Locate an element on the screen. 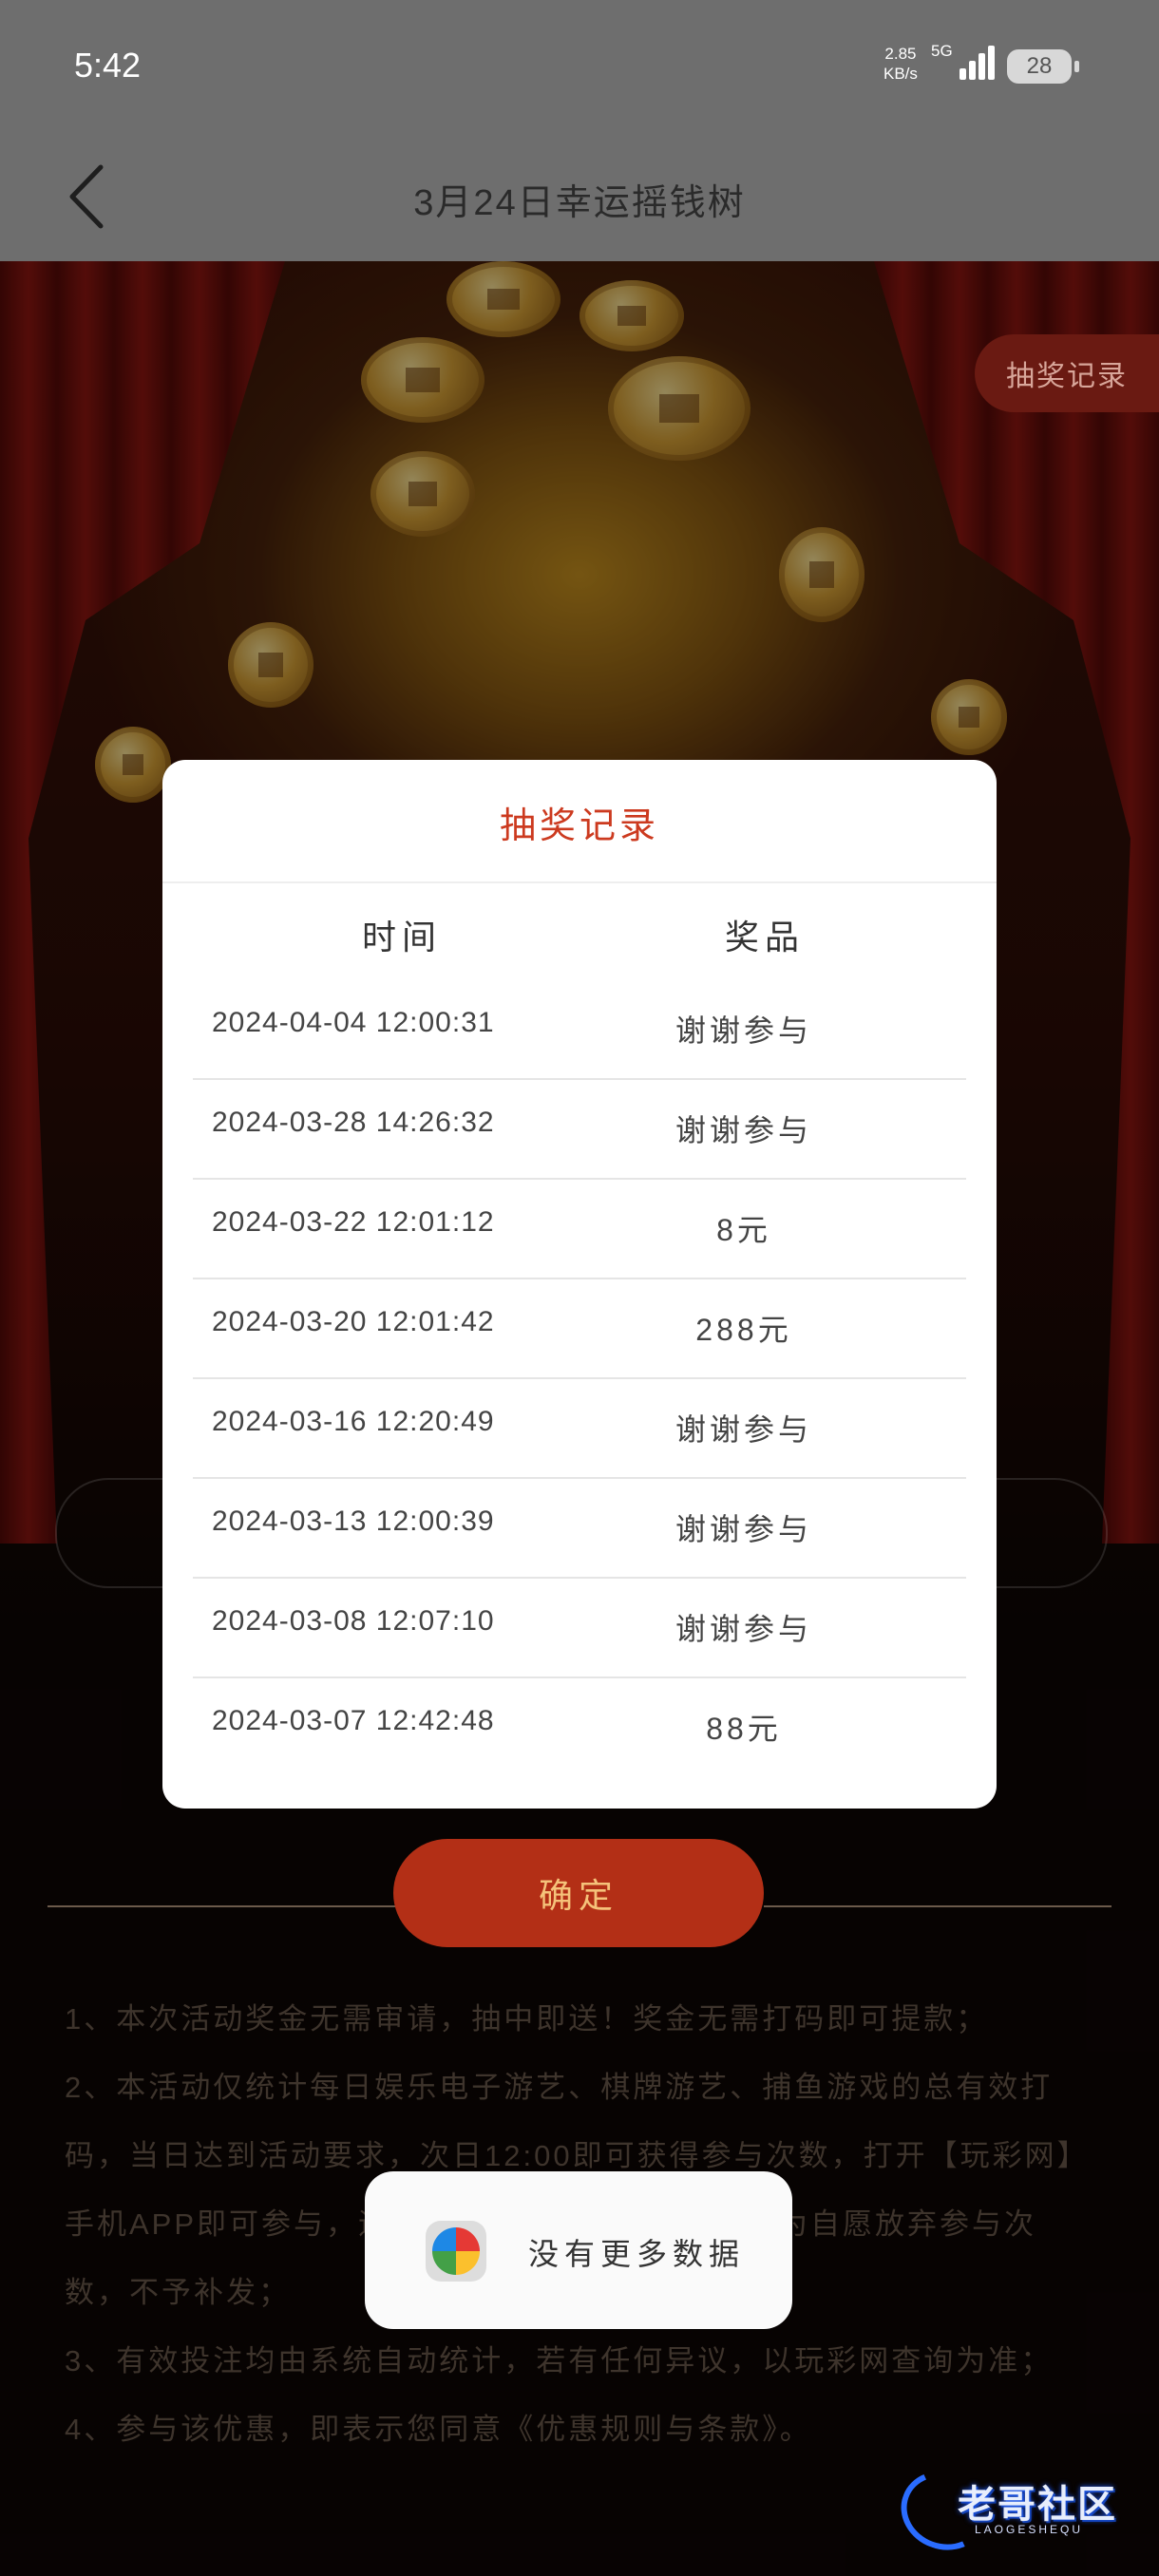 The width and height of the screenshot is (1159, 2576). record-row: 2024-03-13 12:00:39 谢谢参与 is located at coordinates (579, 1528).